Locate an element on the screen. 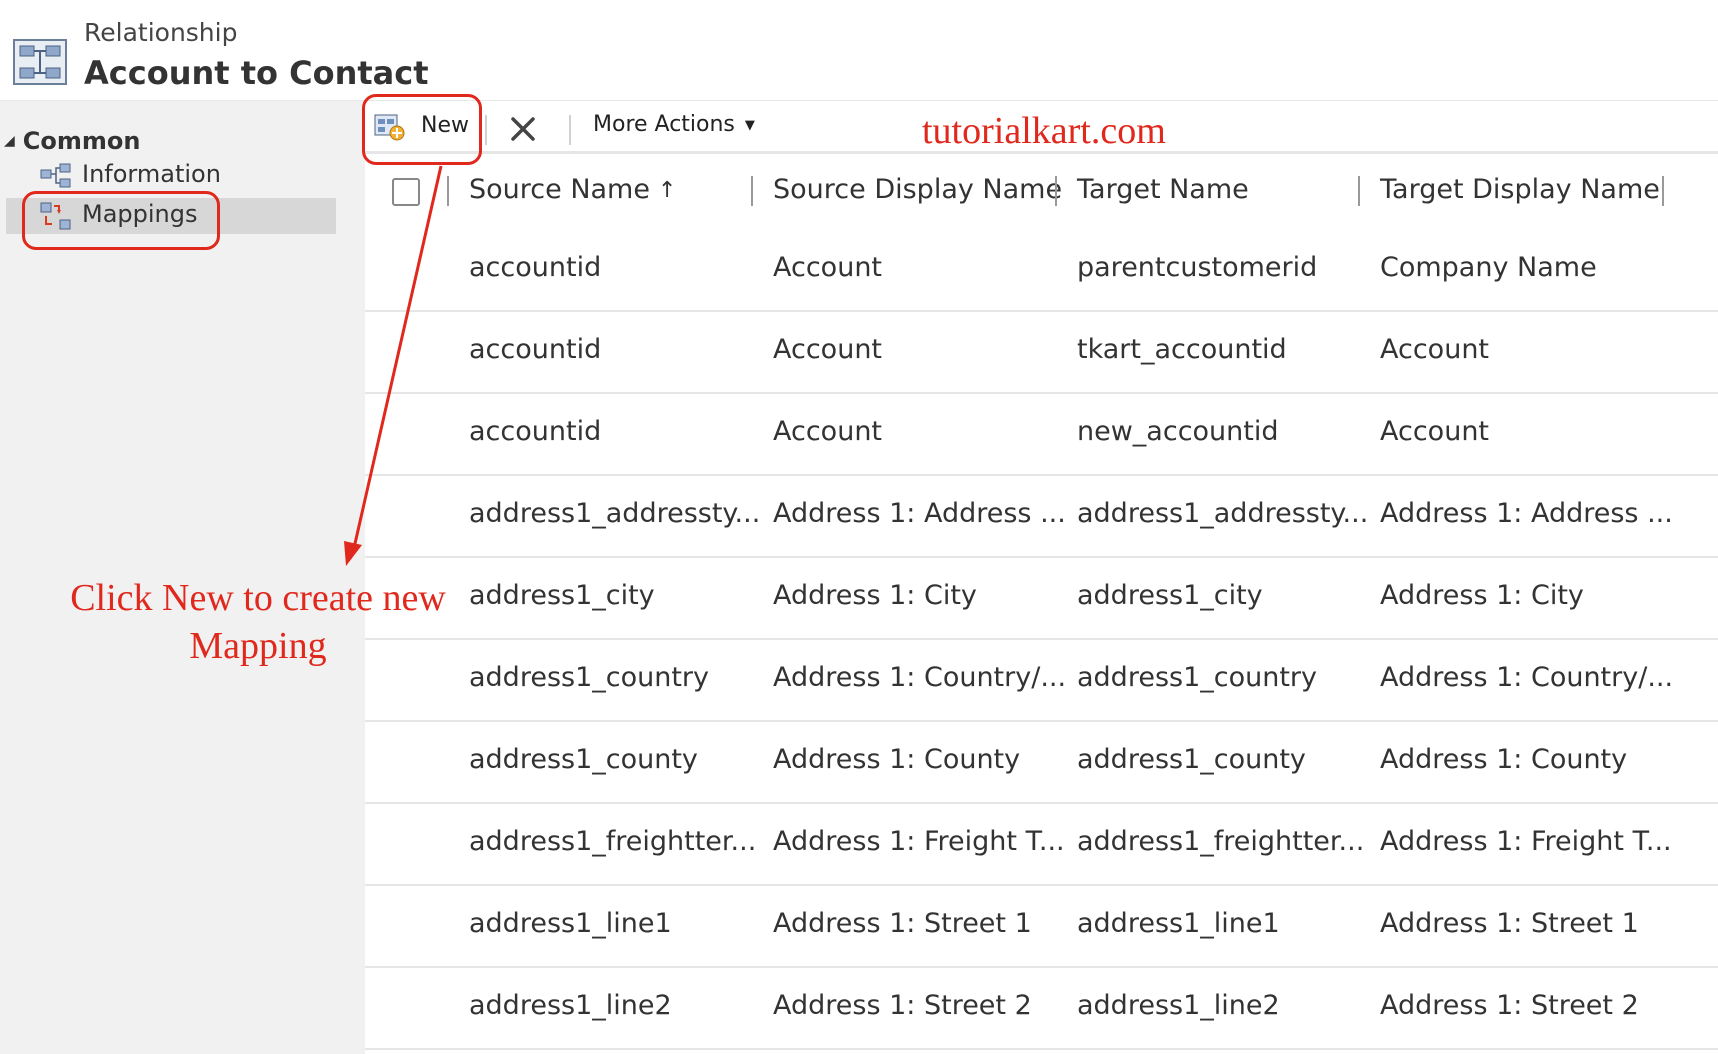 The height and width of the screenshot is (1054, 1718). watermark-text: tutorialkart.com is located at coordinates (1044, 131).